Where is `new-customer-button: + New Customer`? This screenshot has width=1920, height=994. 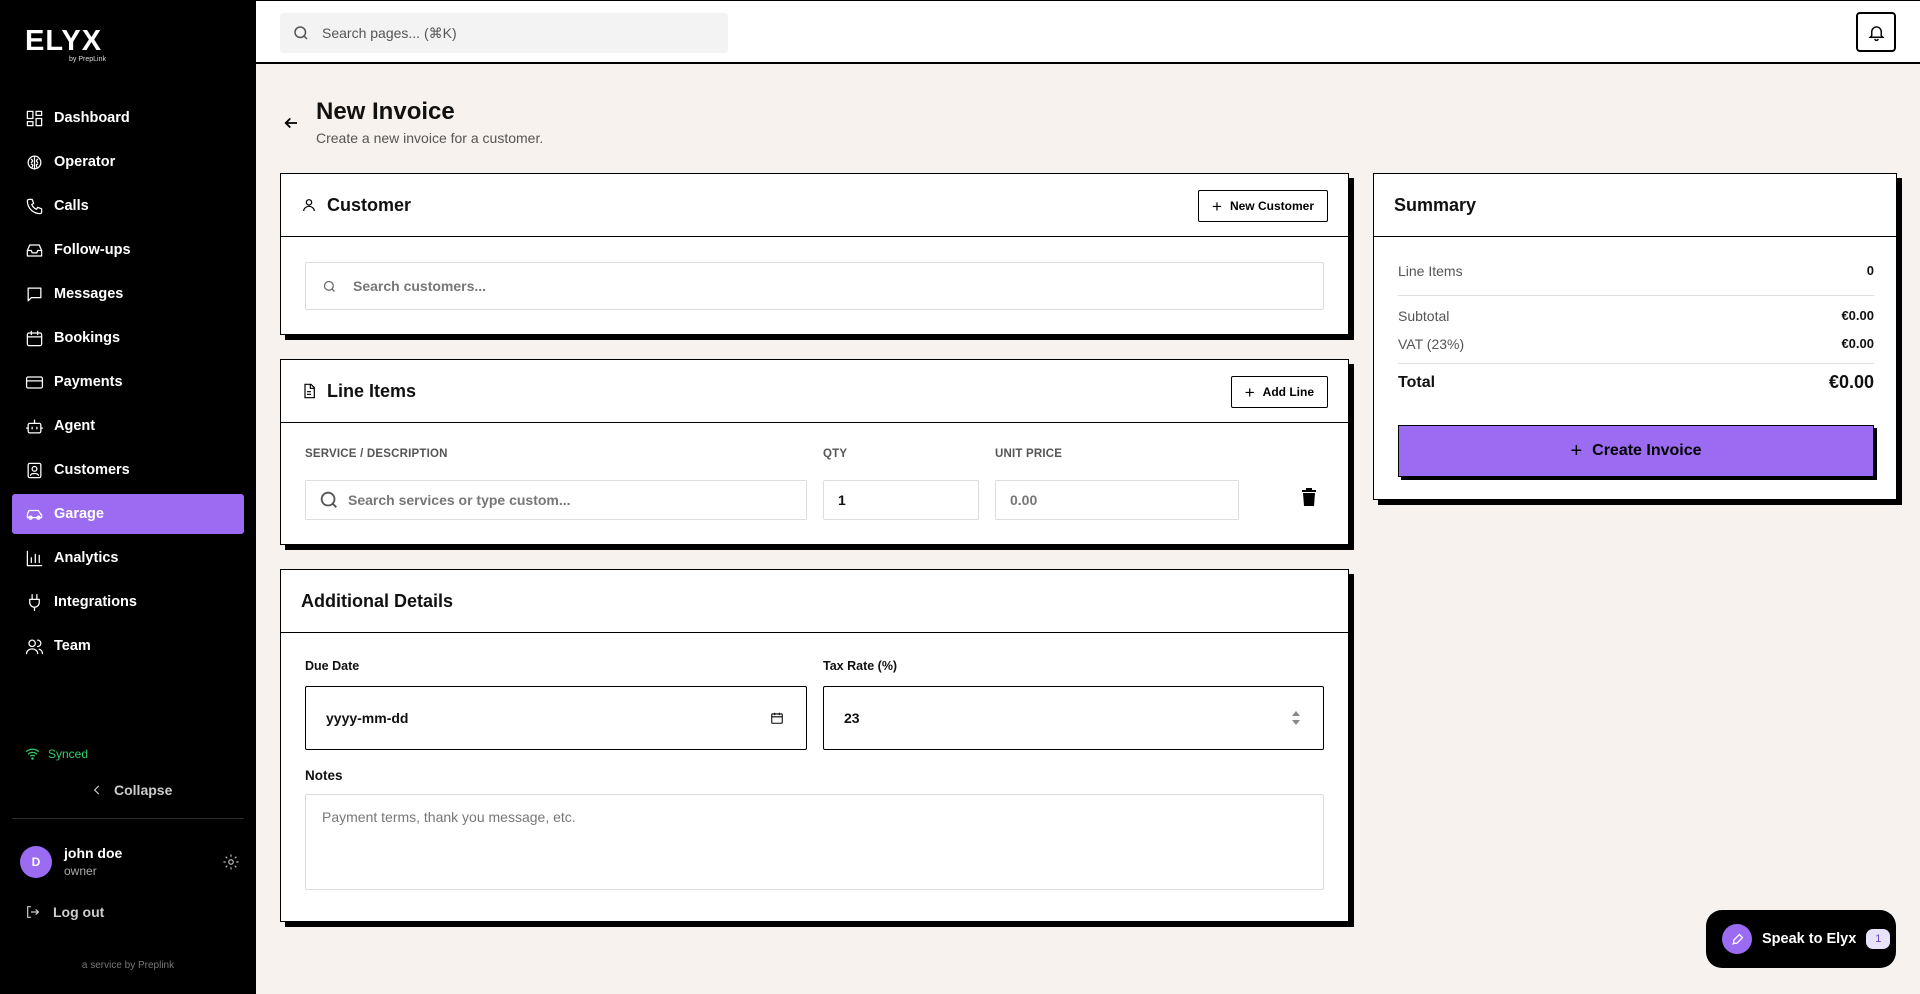
new-customer-button: + New Customer is located at coordinates (1263, 206).